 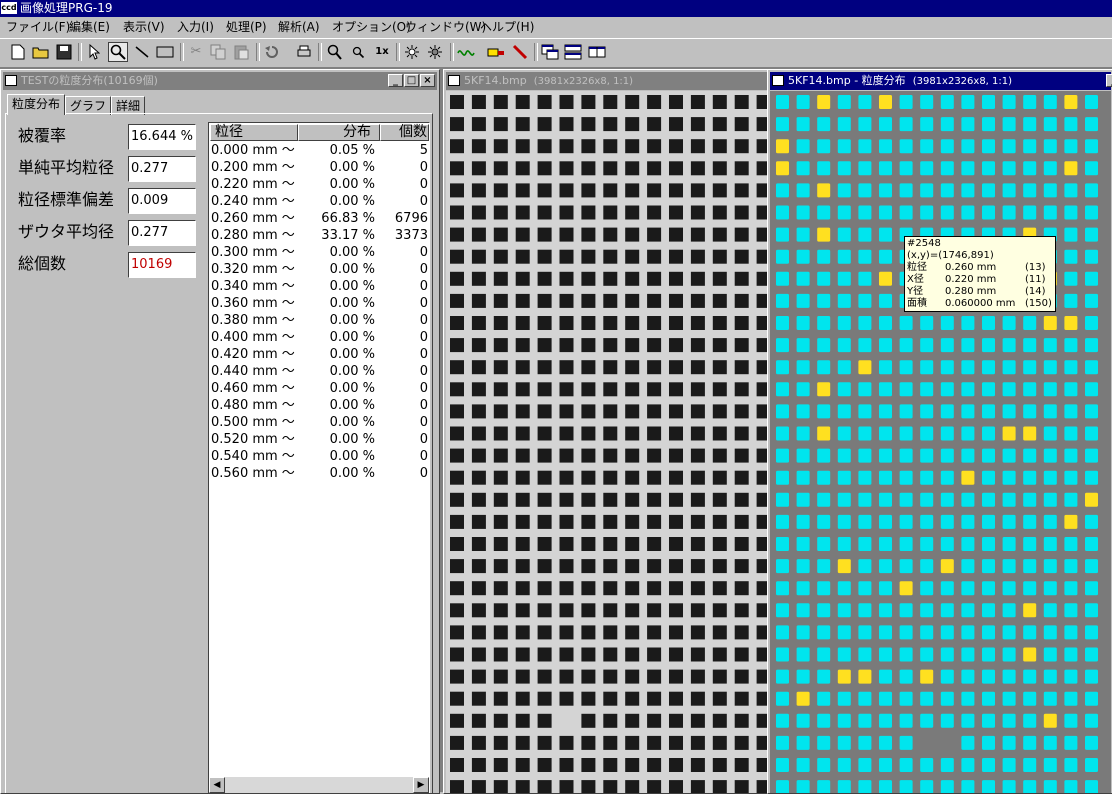 What do you see at coordinates (320, 201) in the screenshot?
I see `table-row: 0.240 mm 〜 0.00 % 0` at bounding box center [320, 201].